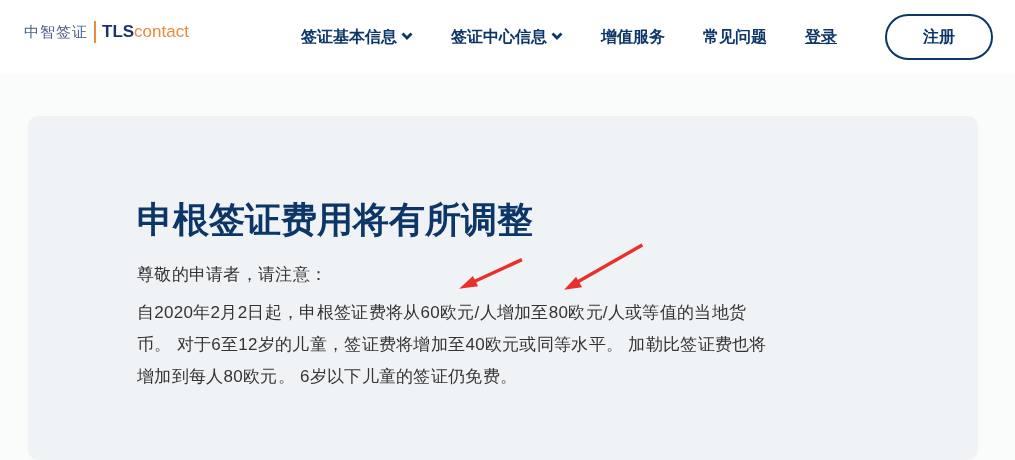 This screenshot has height=460, width=1015. I want to click on nav-link: 常见问题, so click(735, 37).